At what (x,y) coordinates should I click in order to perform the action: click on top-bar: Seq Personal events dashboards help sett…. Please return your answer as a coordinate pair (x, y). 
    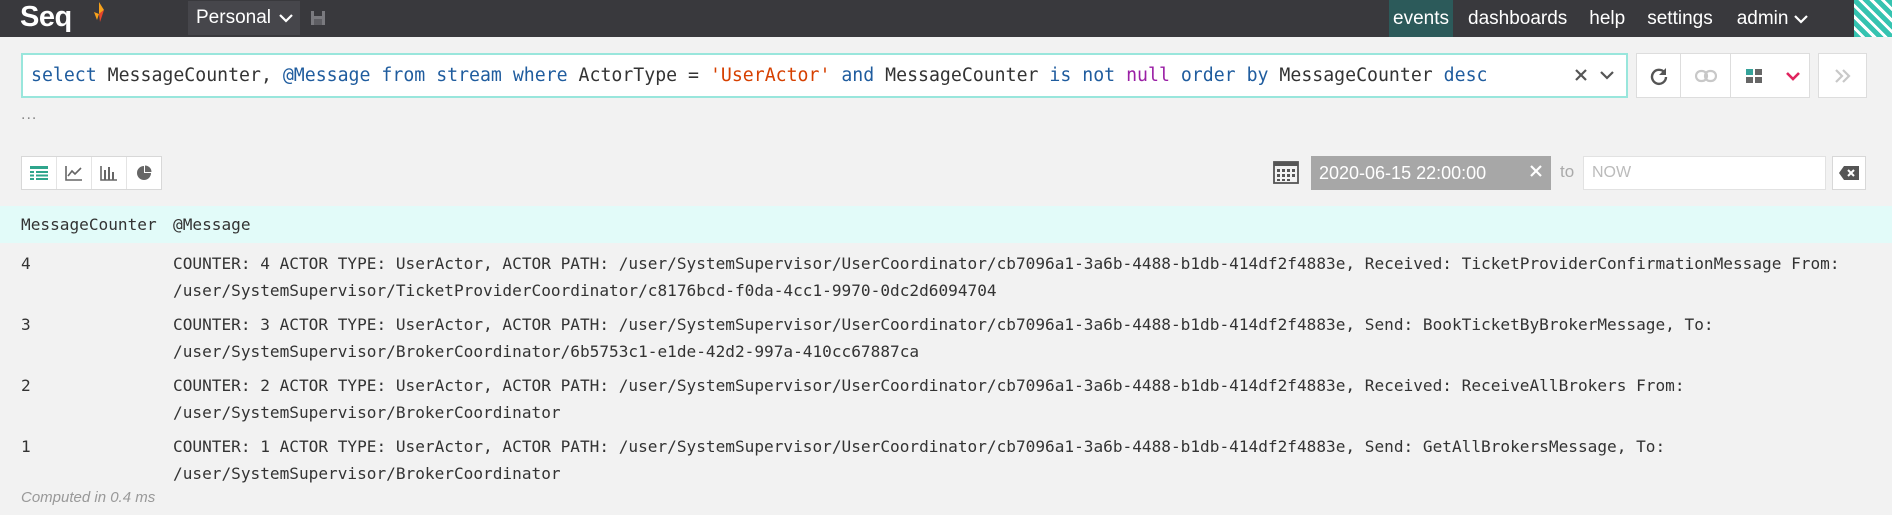
    Looking at the image, I should click on (946, 18).